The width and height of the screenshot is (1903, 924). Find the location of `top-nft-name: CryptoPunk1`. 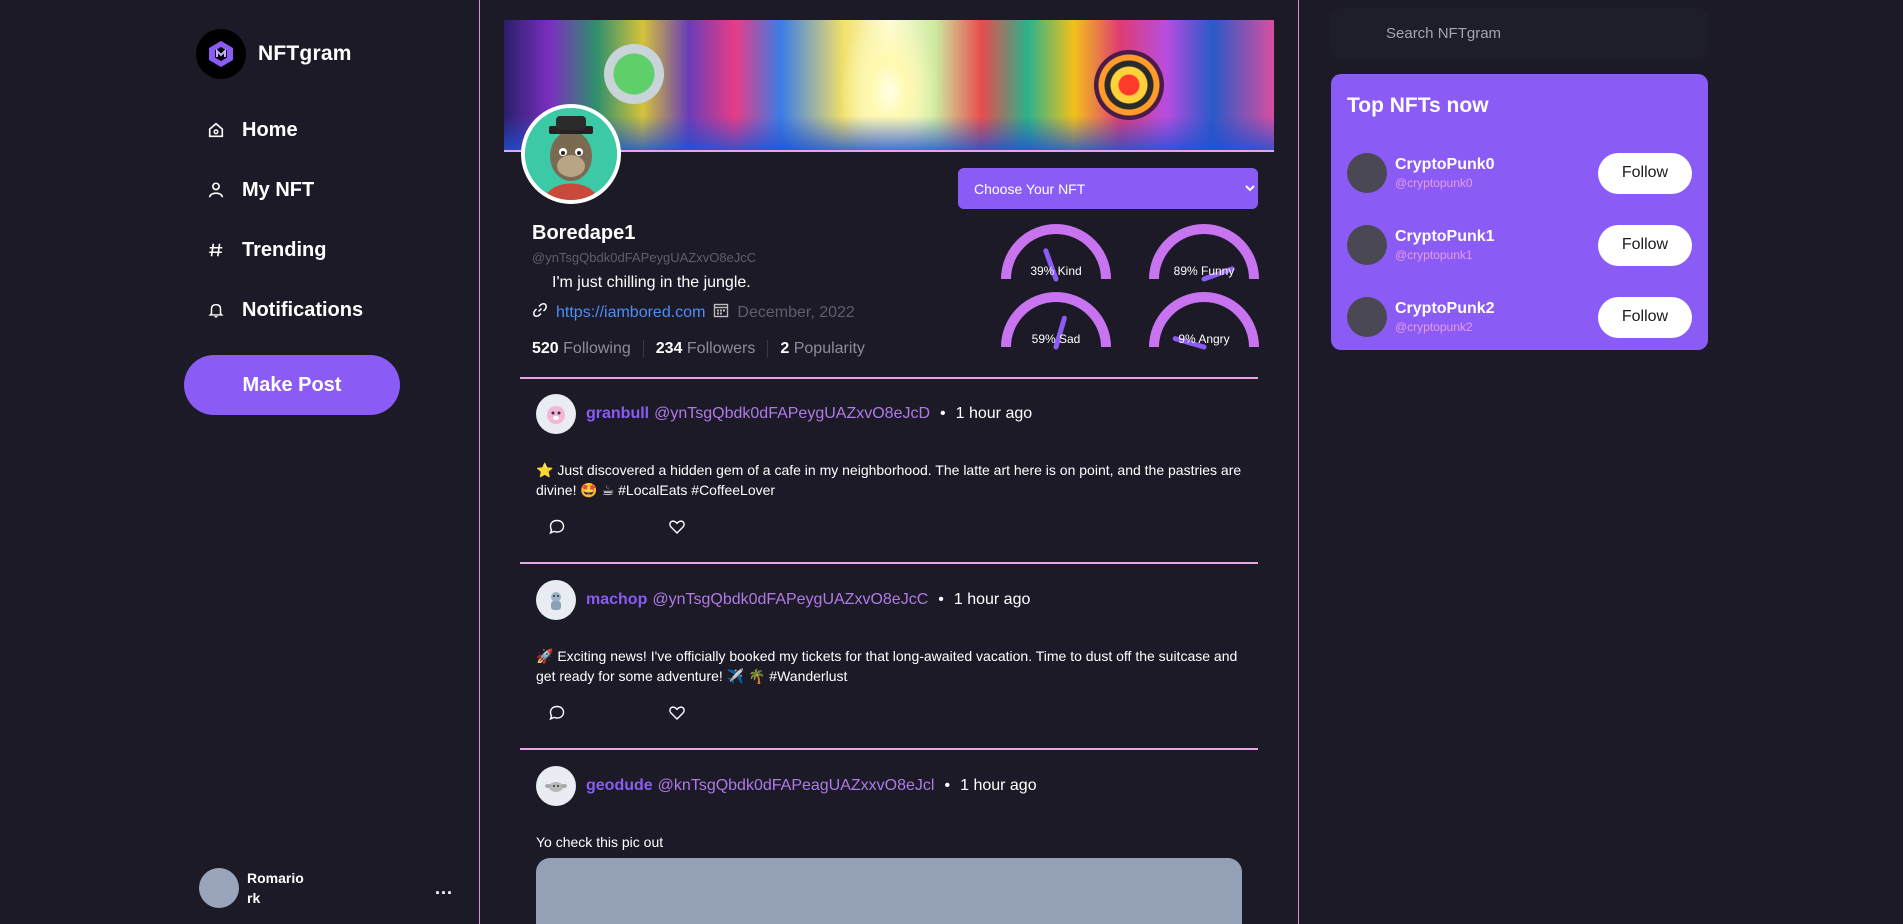

top-nft-name: CryptoPunk1 is located at coordinates (1445, 236).